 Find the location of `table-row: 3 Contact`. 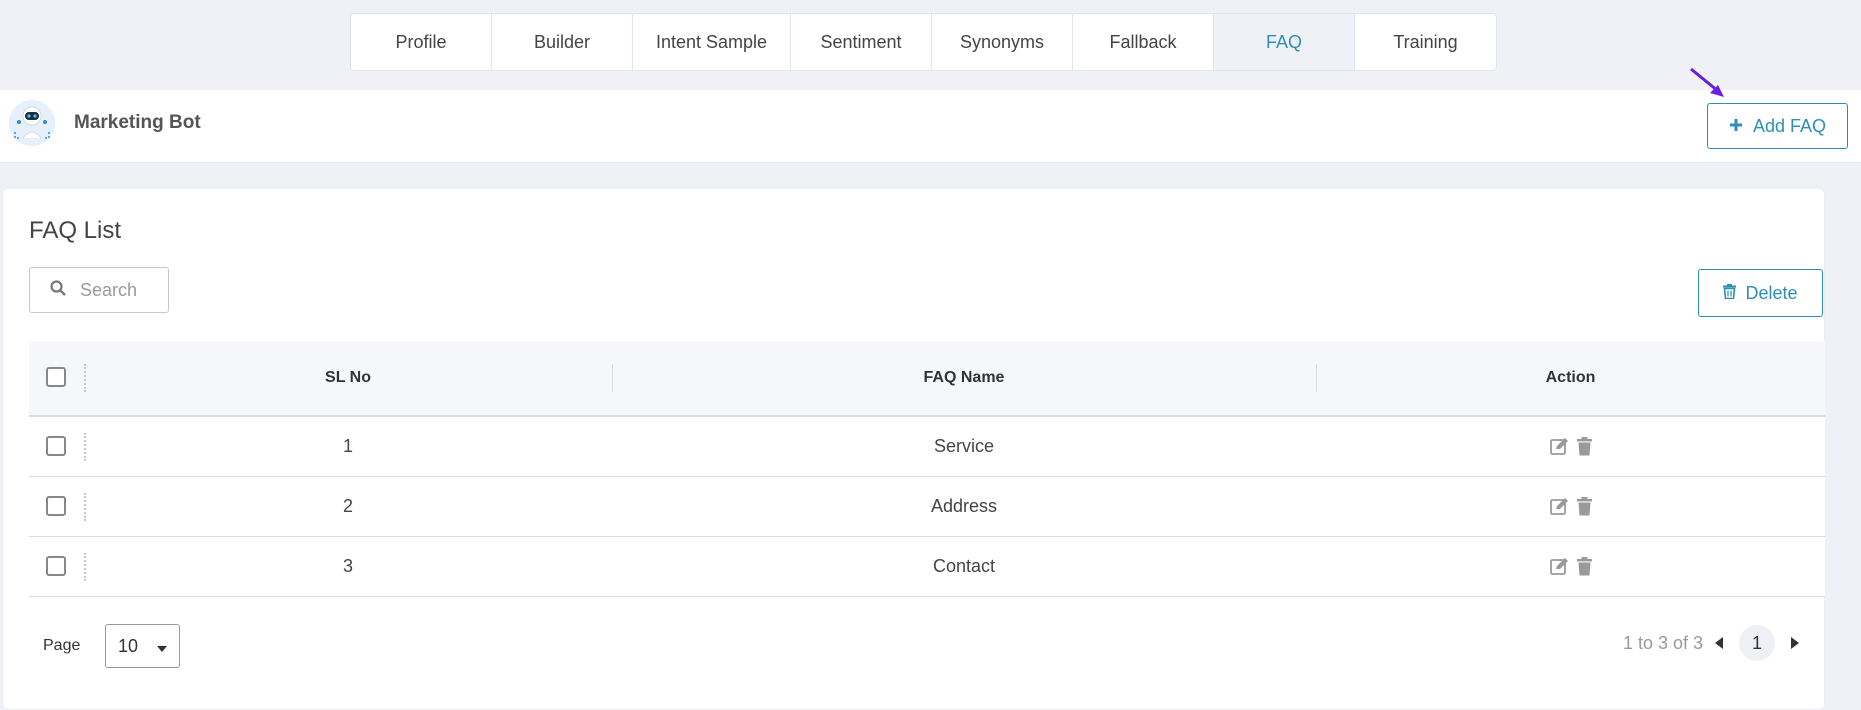

table-row: 3 Contact is located at coordinates (927, 567).